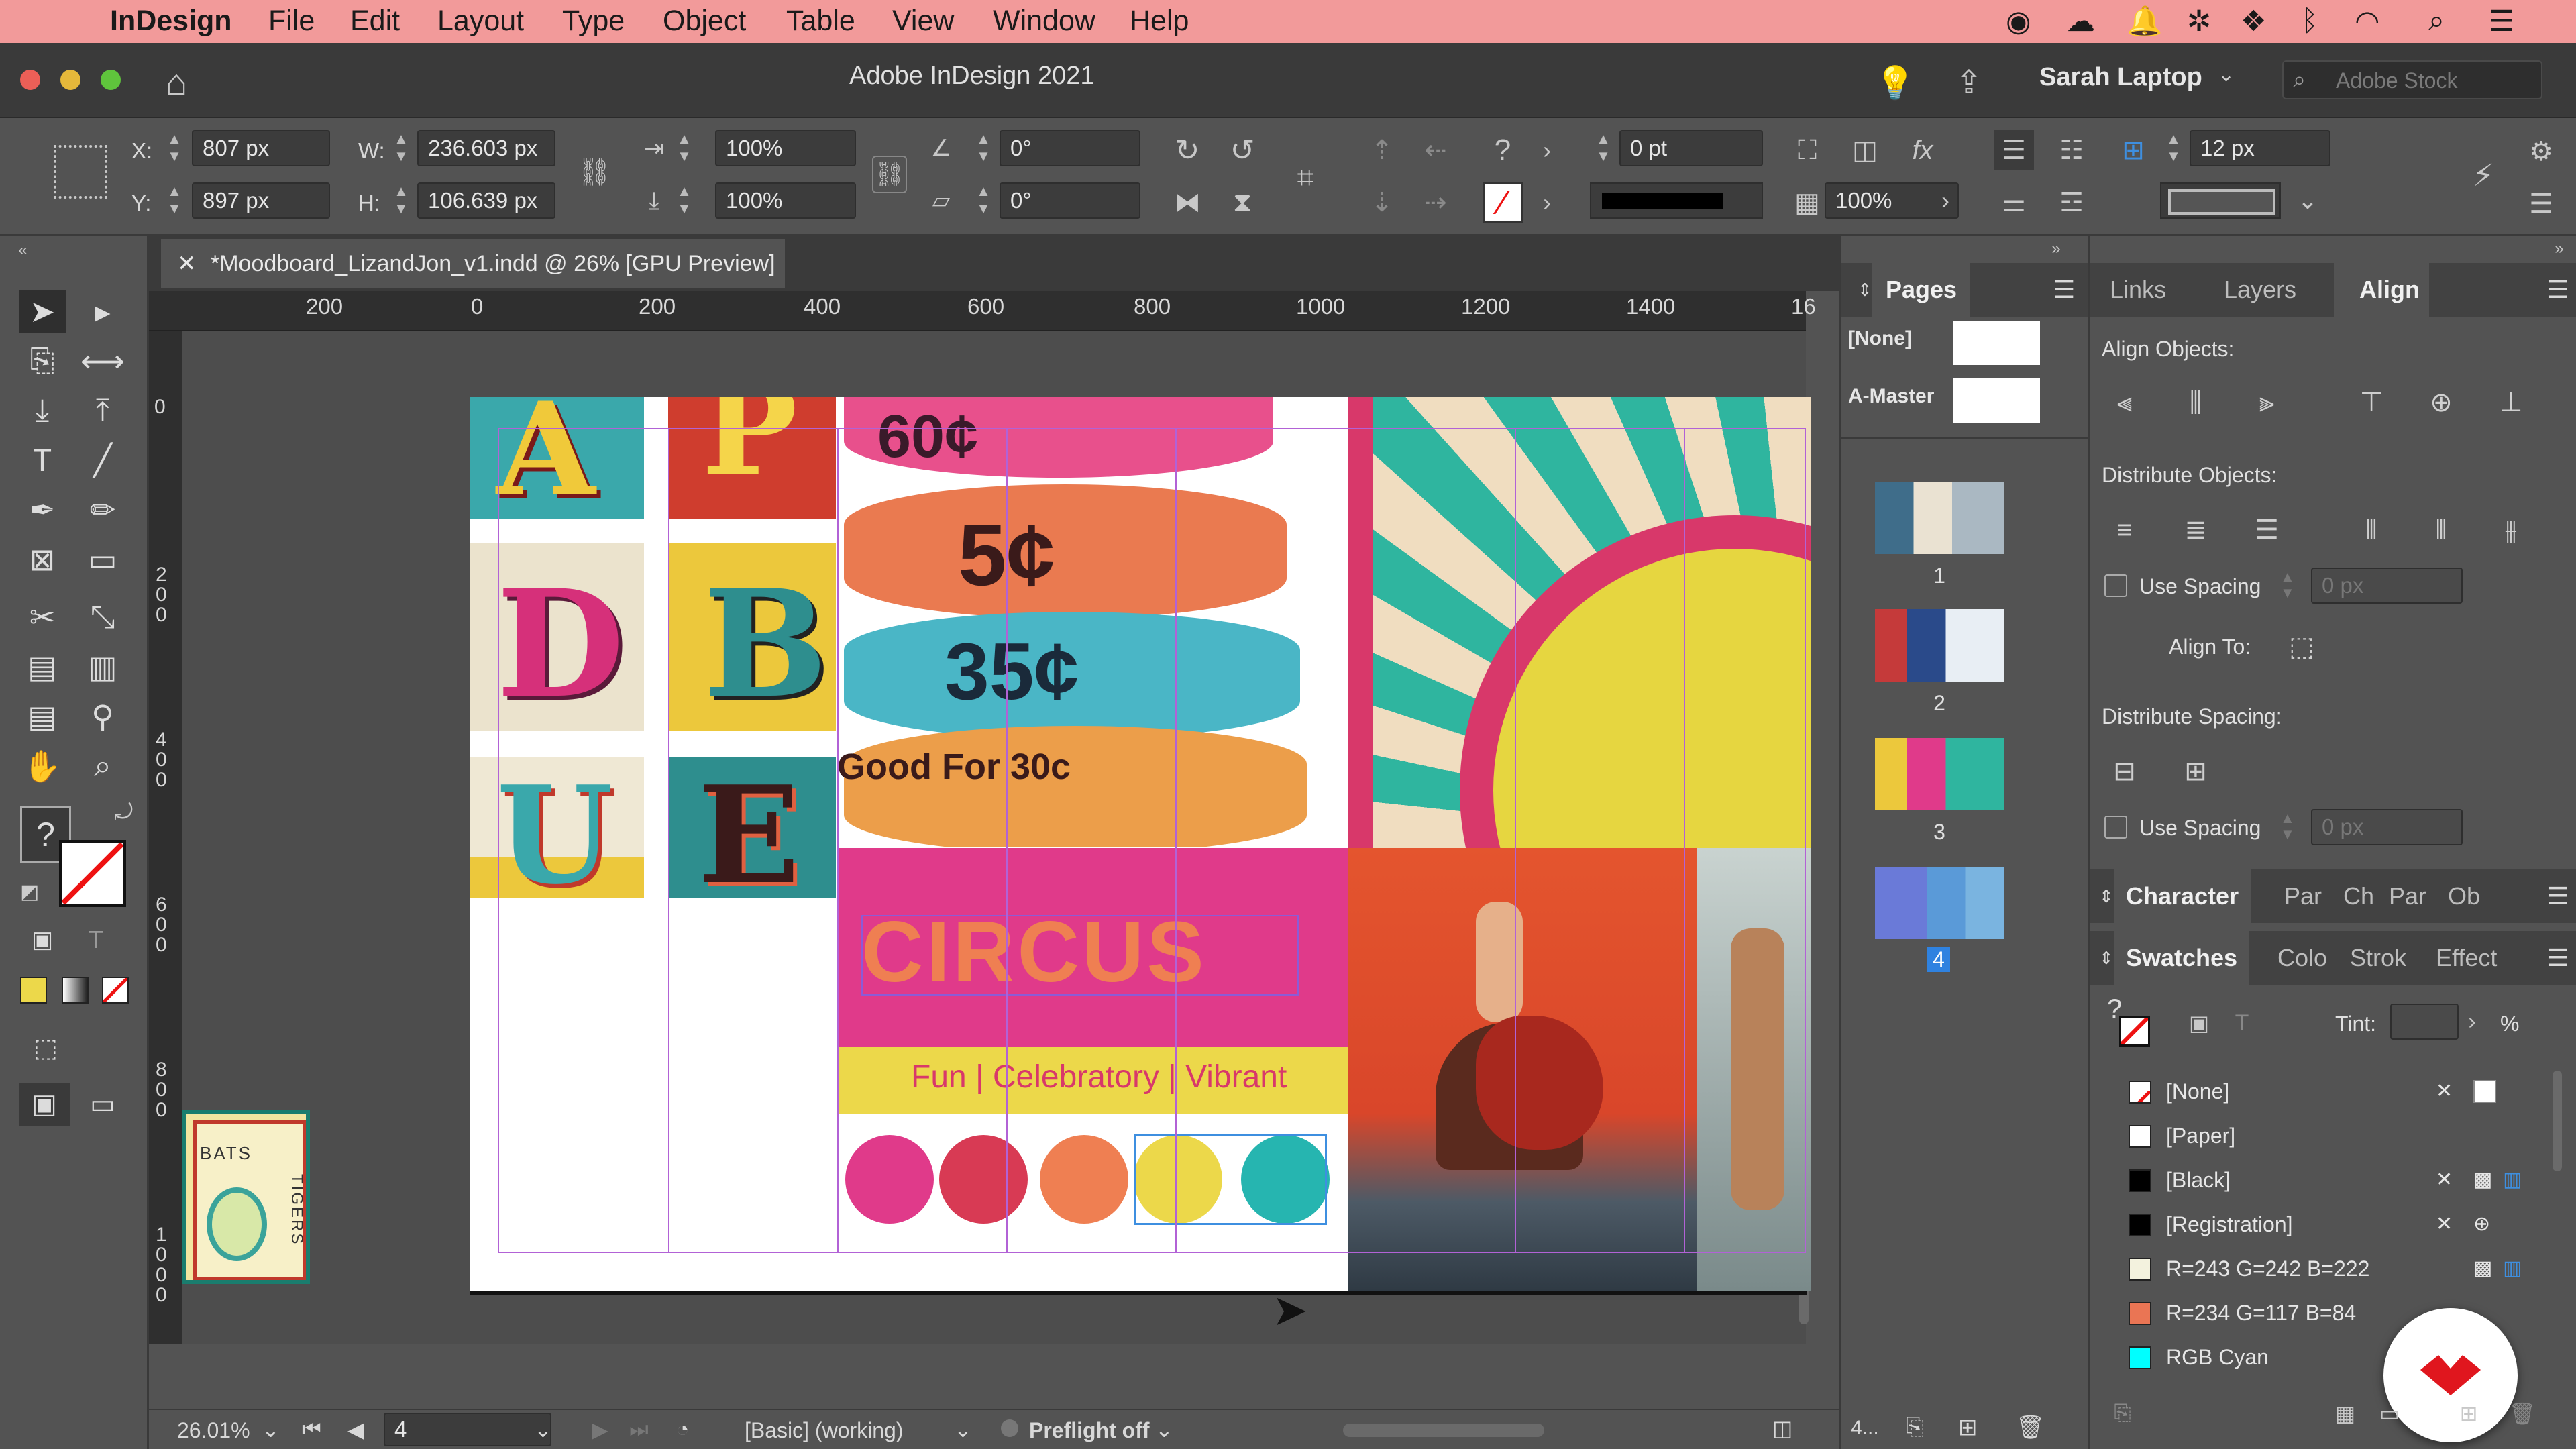 Image resolution: width=2576 pixels, height=1449 pixels. Describe the element at coordinates (271, 1429) in the screenshot. I see `zoom-chevron-icon: ⌄` at that location.